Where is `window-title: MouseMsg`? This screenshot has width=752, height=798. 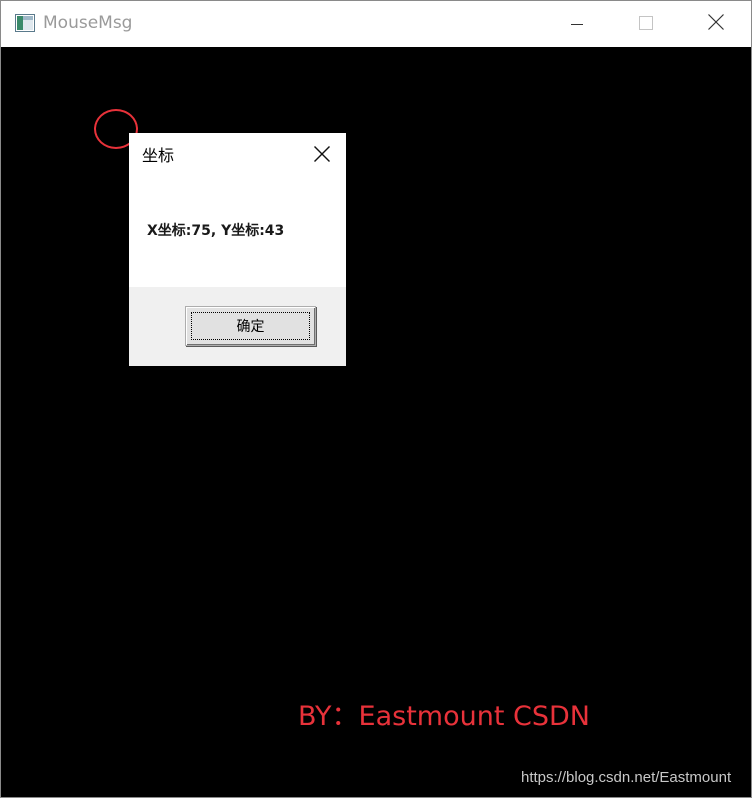
window-title: MouseMsg is located at coordinates (88, 23).